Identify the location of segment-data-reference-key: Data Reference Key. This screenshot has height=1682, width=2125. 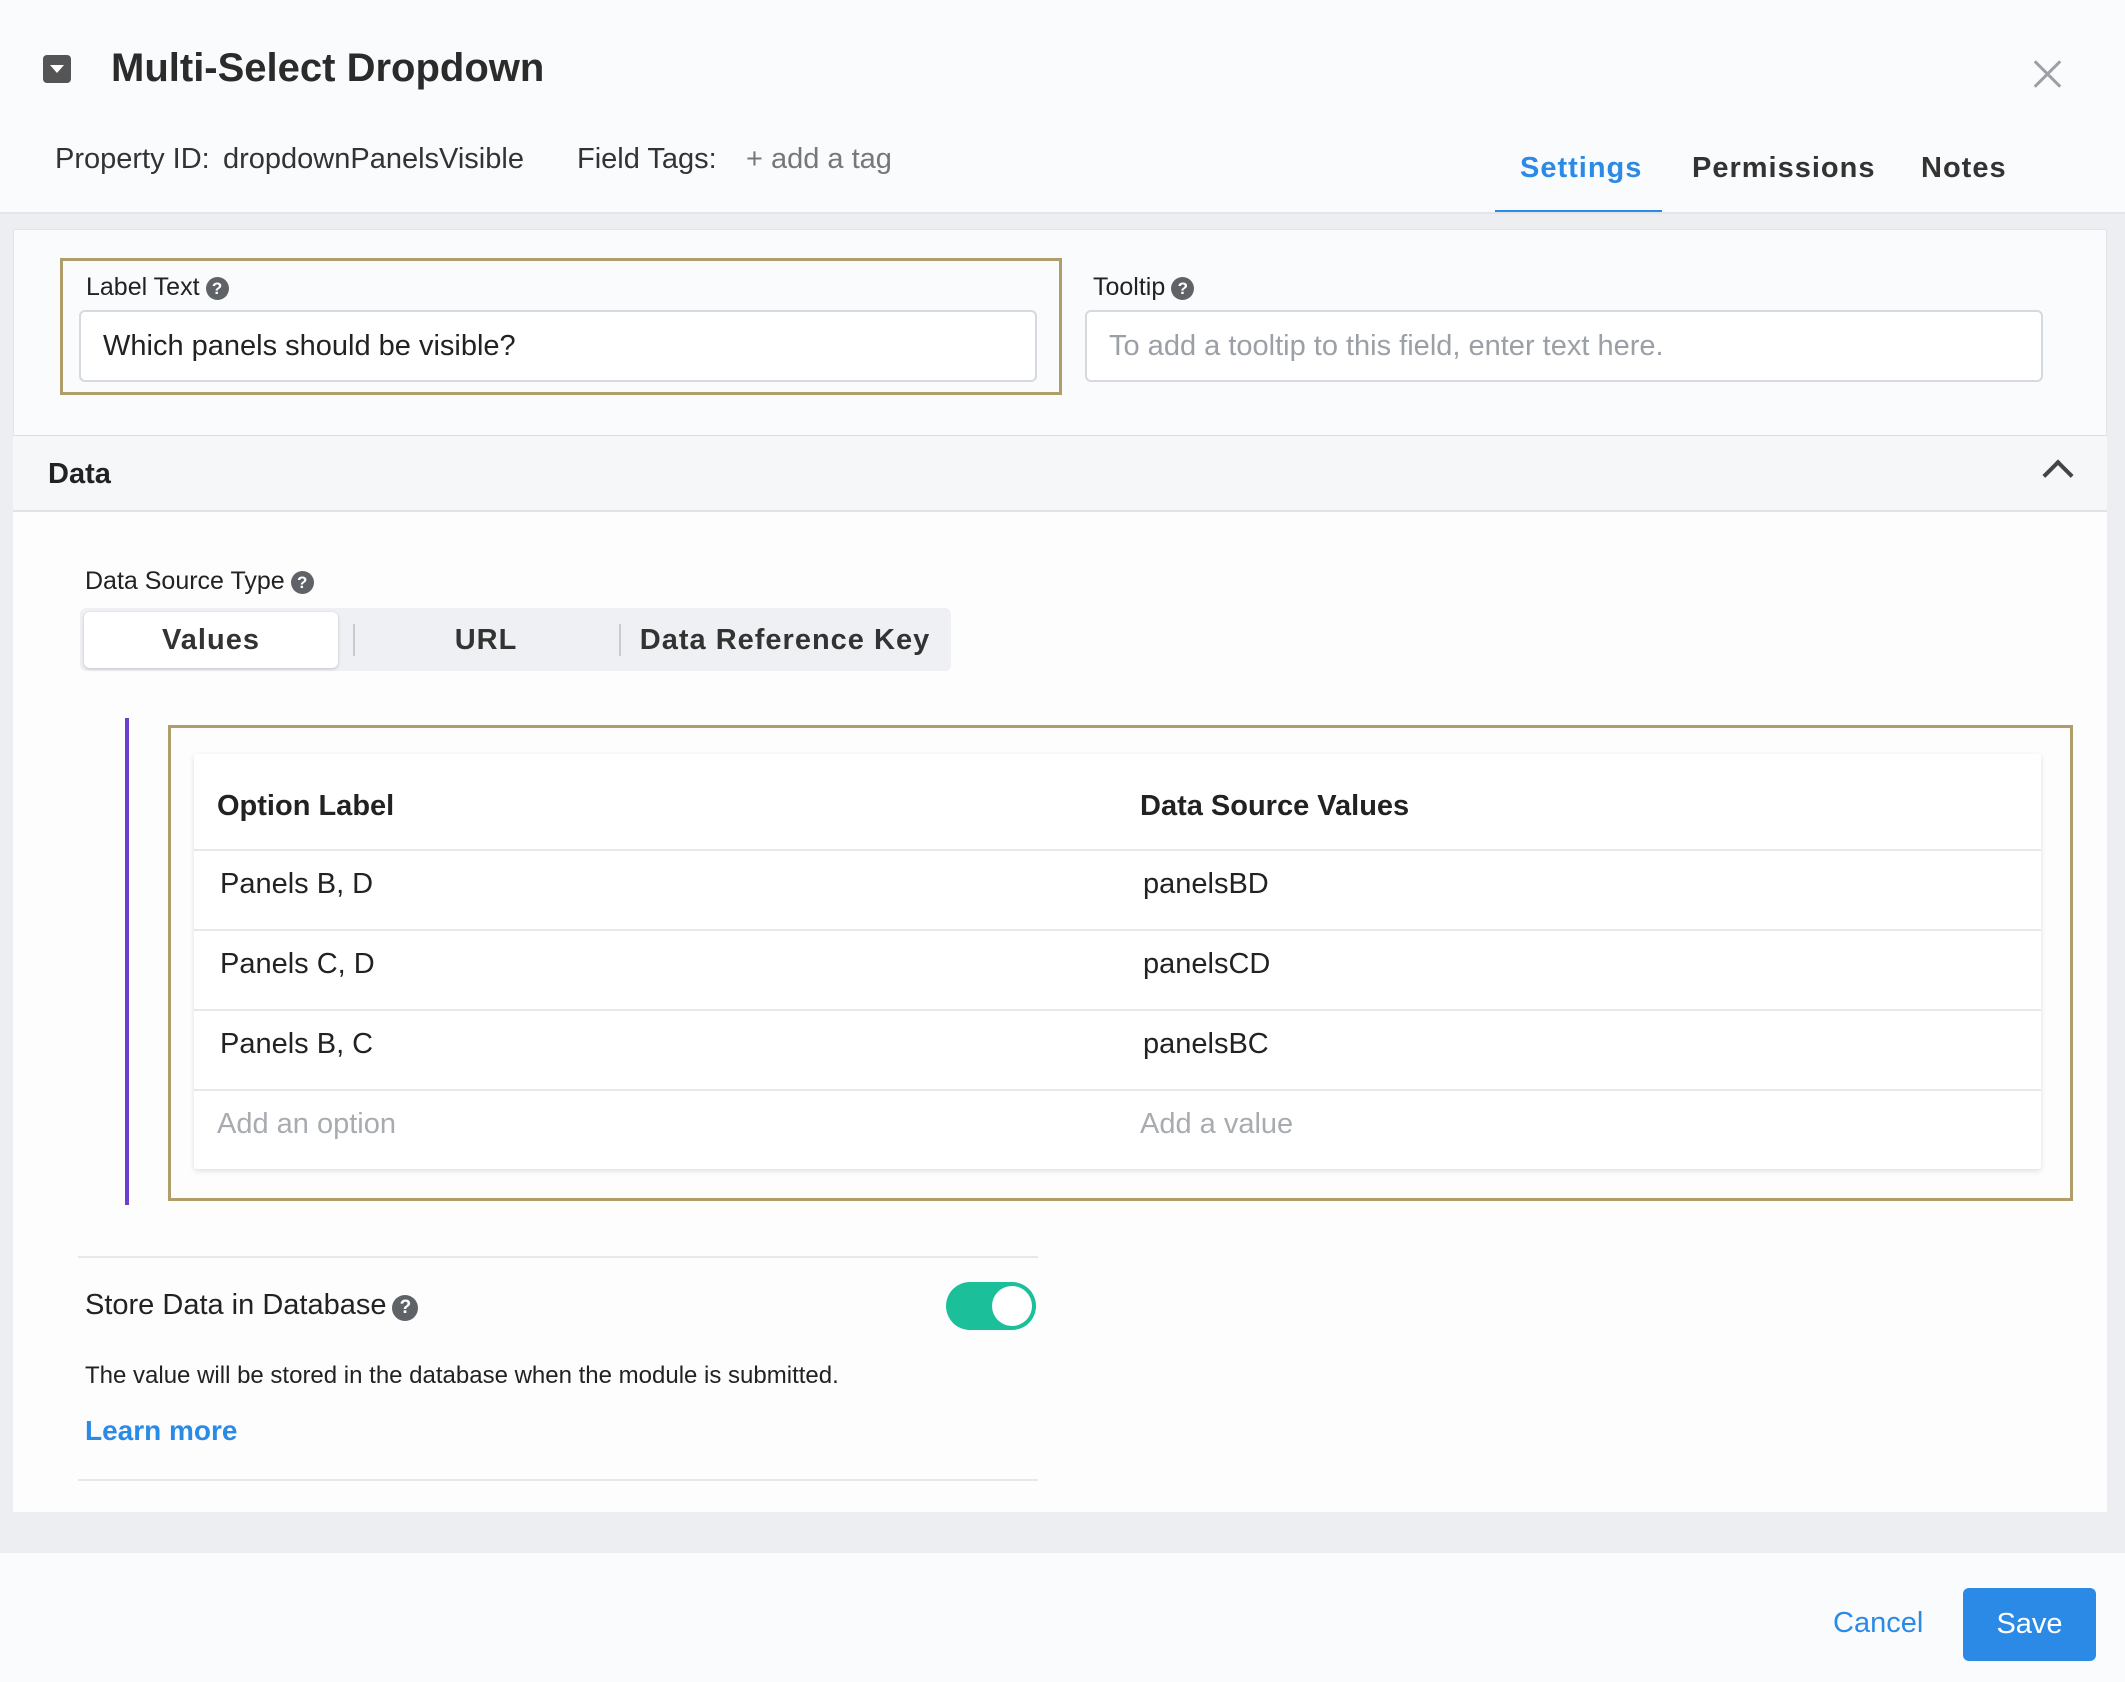
(785, 640).